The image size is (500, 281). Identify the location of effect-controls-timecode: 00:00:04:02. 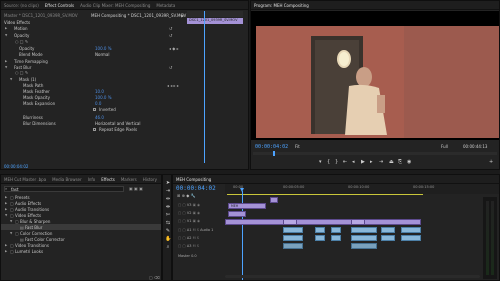
(16, 166).